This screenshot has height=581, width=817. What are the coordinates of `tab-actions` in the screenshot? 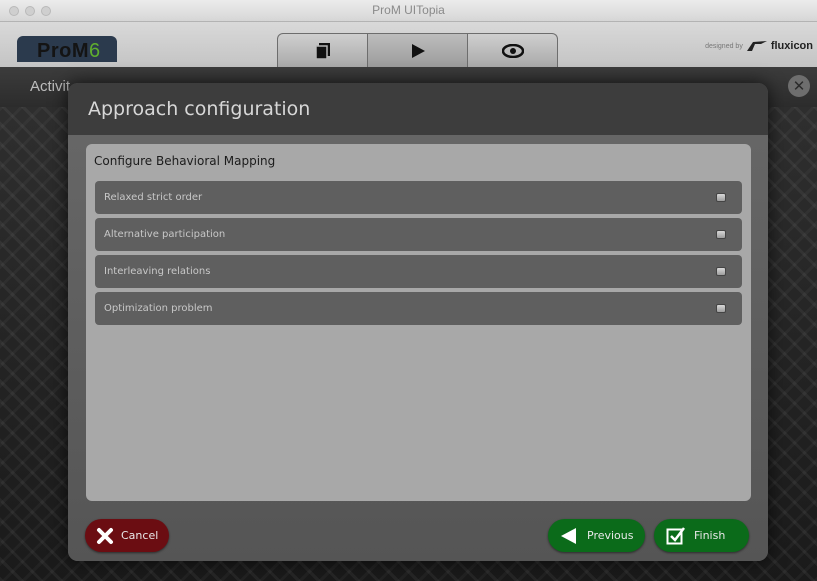 It's located at (417, 50).